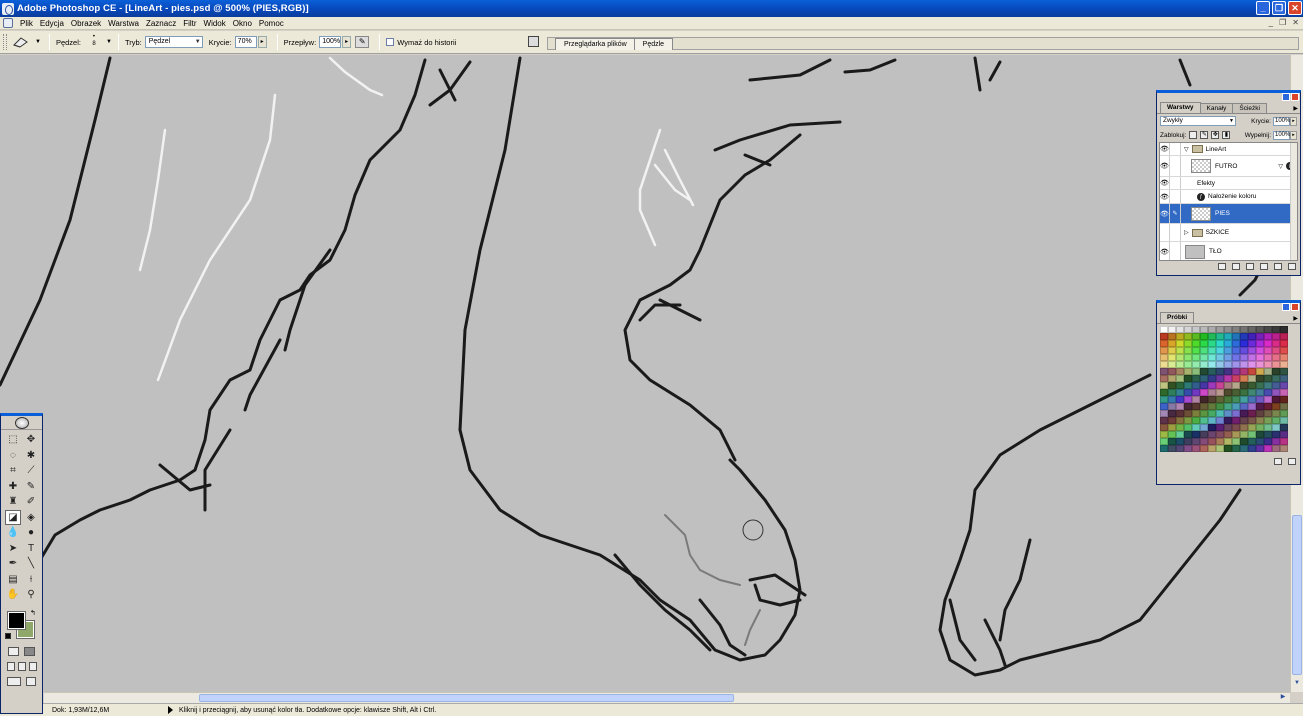 This screenshot has height=716, width=1303. What do you see at coordinates (190, 23) in the screenshot?
I see `menu-filtr: Filtr` at bounding box center [190, 23].